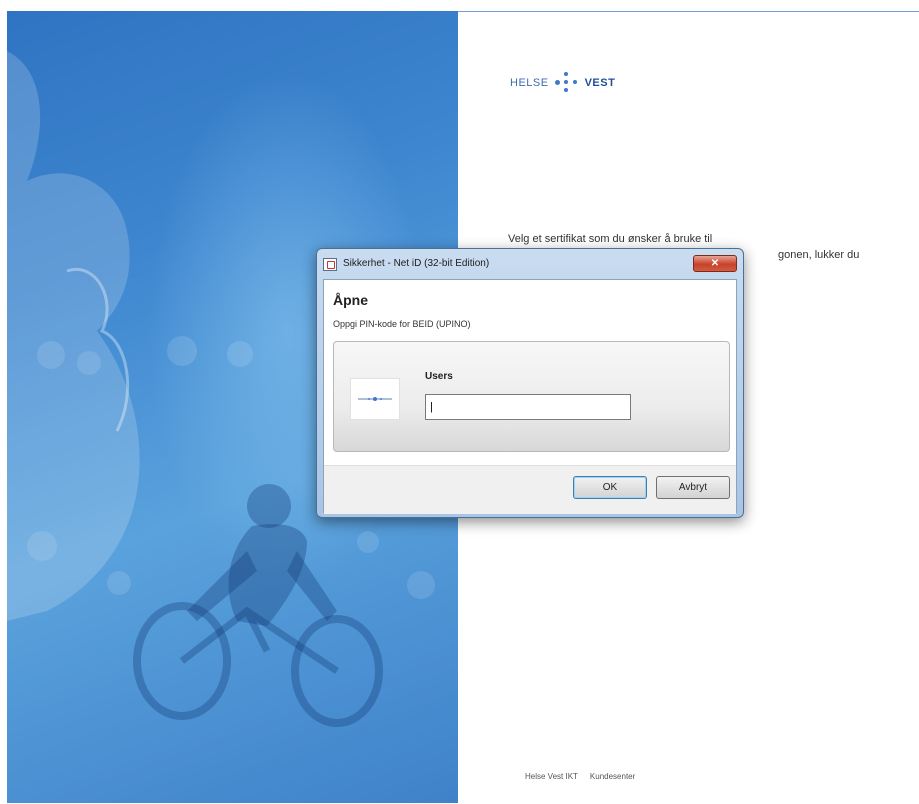 The image size is (919, 804). Describe the element at coordinates (610, 487) in the screenshot. I see `ok-button: OK` at that location.